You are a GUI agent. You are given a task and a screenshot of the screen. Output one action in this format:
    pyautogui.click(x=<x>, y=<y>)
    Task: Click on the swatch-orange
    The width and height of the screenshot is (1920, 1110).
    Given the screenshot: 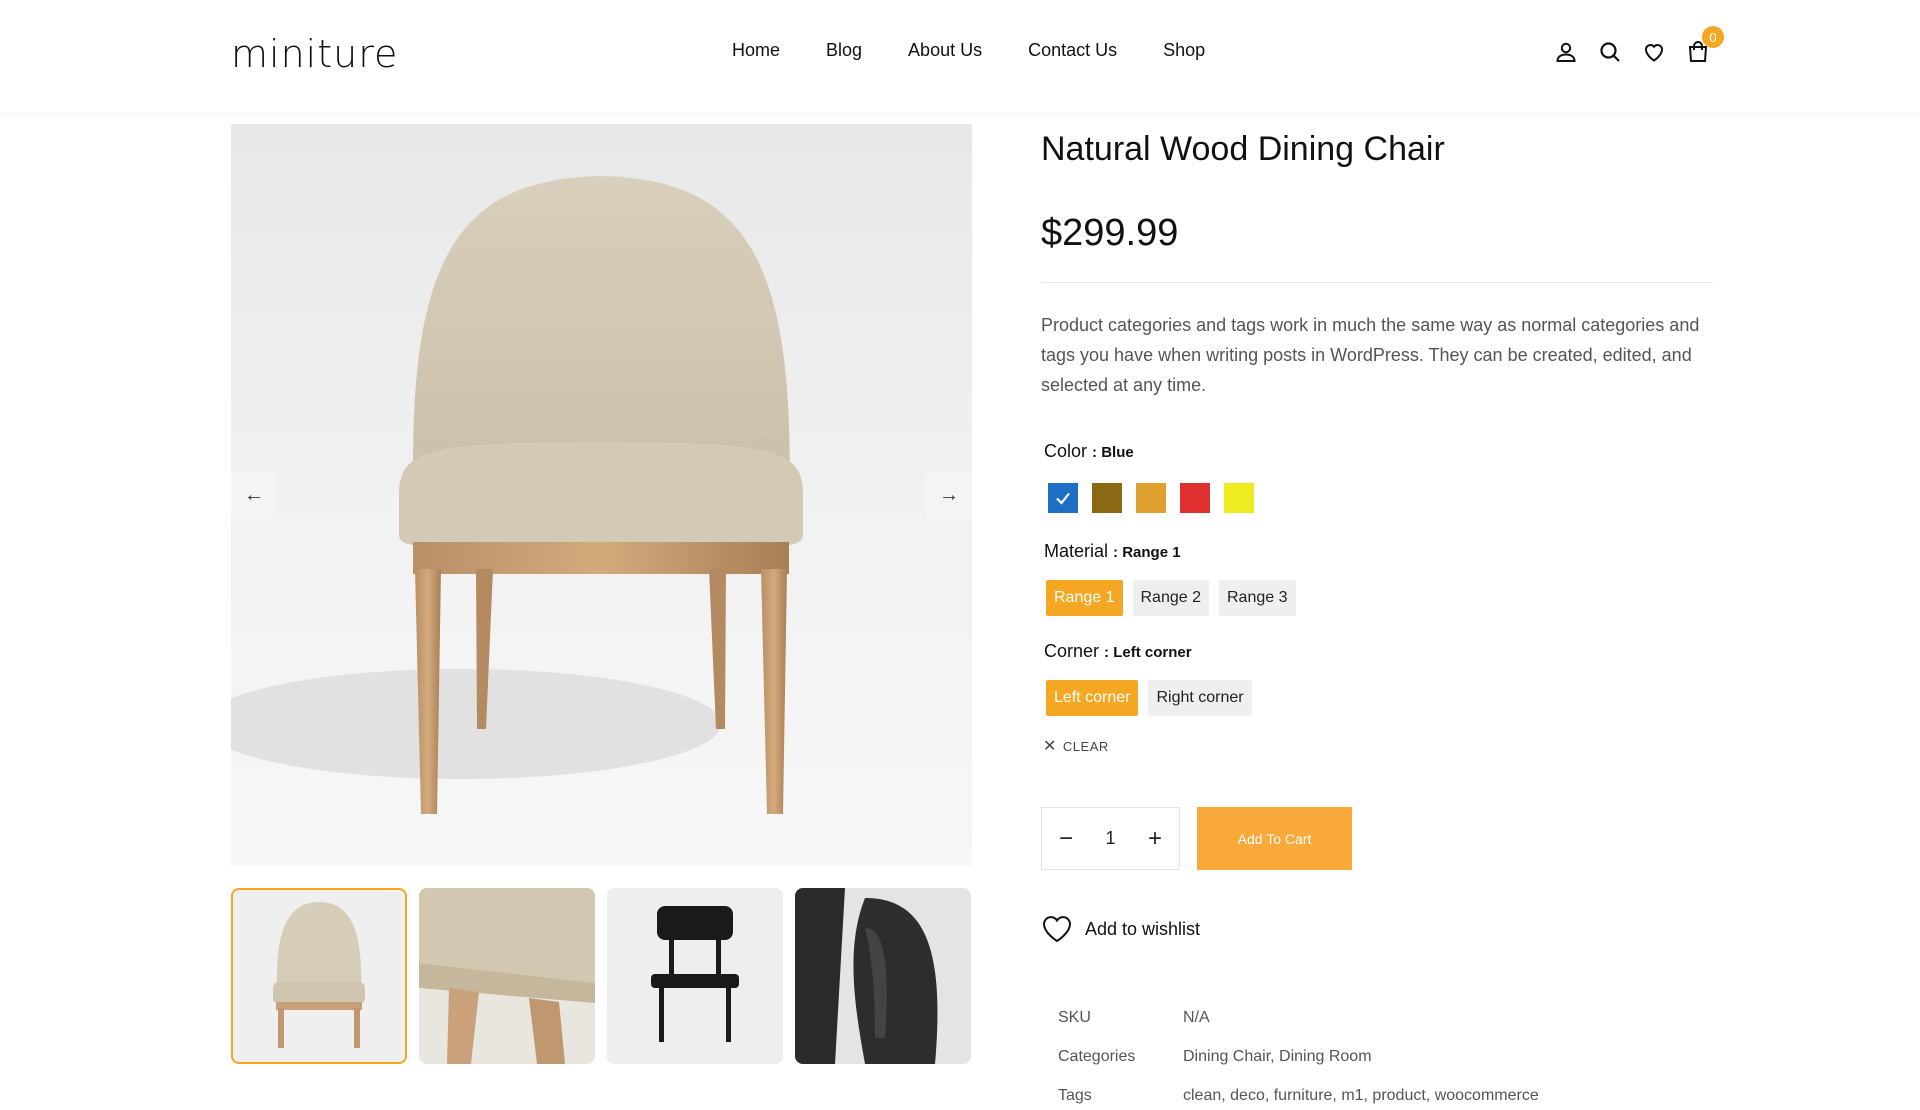 What is the action you would take?
    pyautogui.click(x=1151, y=498)
    